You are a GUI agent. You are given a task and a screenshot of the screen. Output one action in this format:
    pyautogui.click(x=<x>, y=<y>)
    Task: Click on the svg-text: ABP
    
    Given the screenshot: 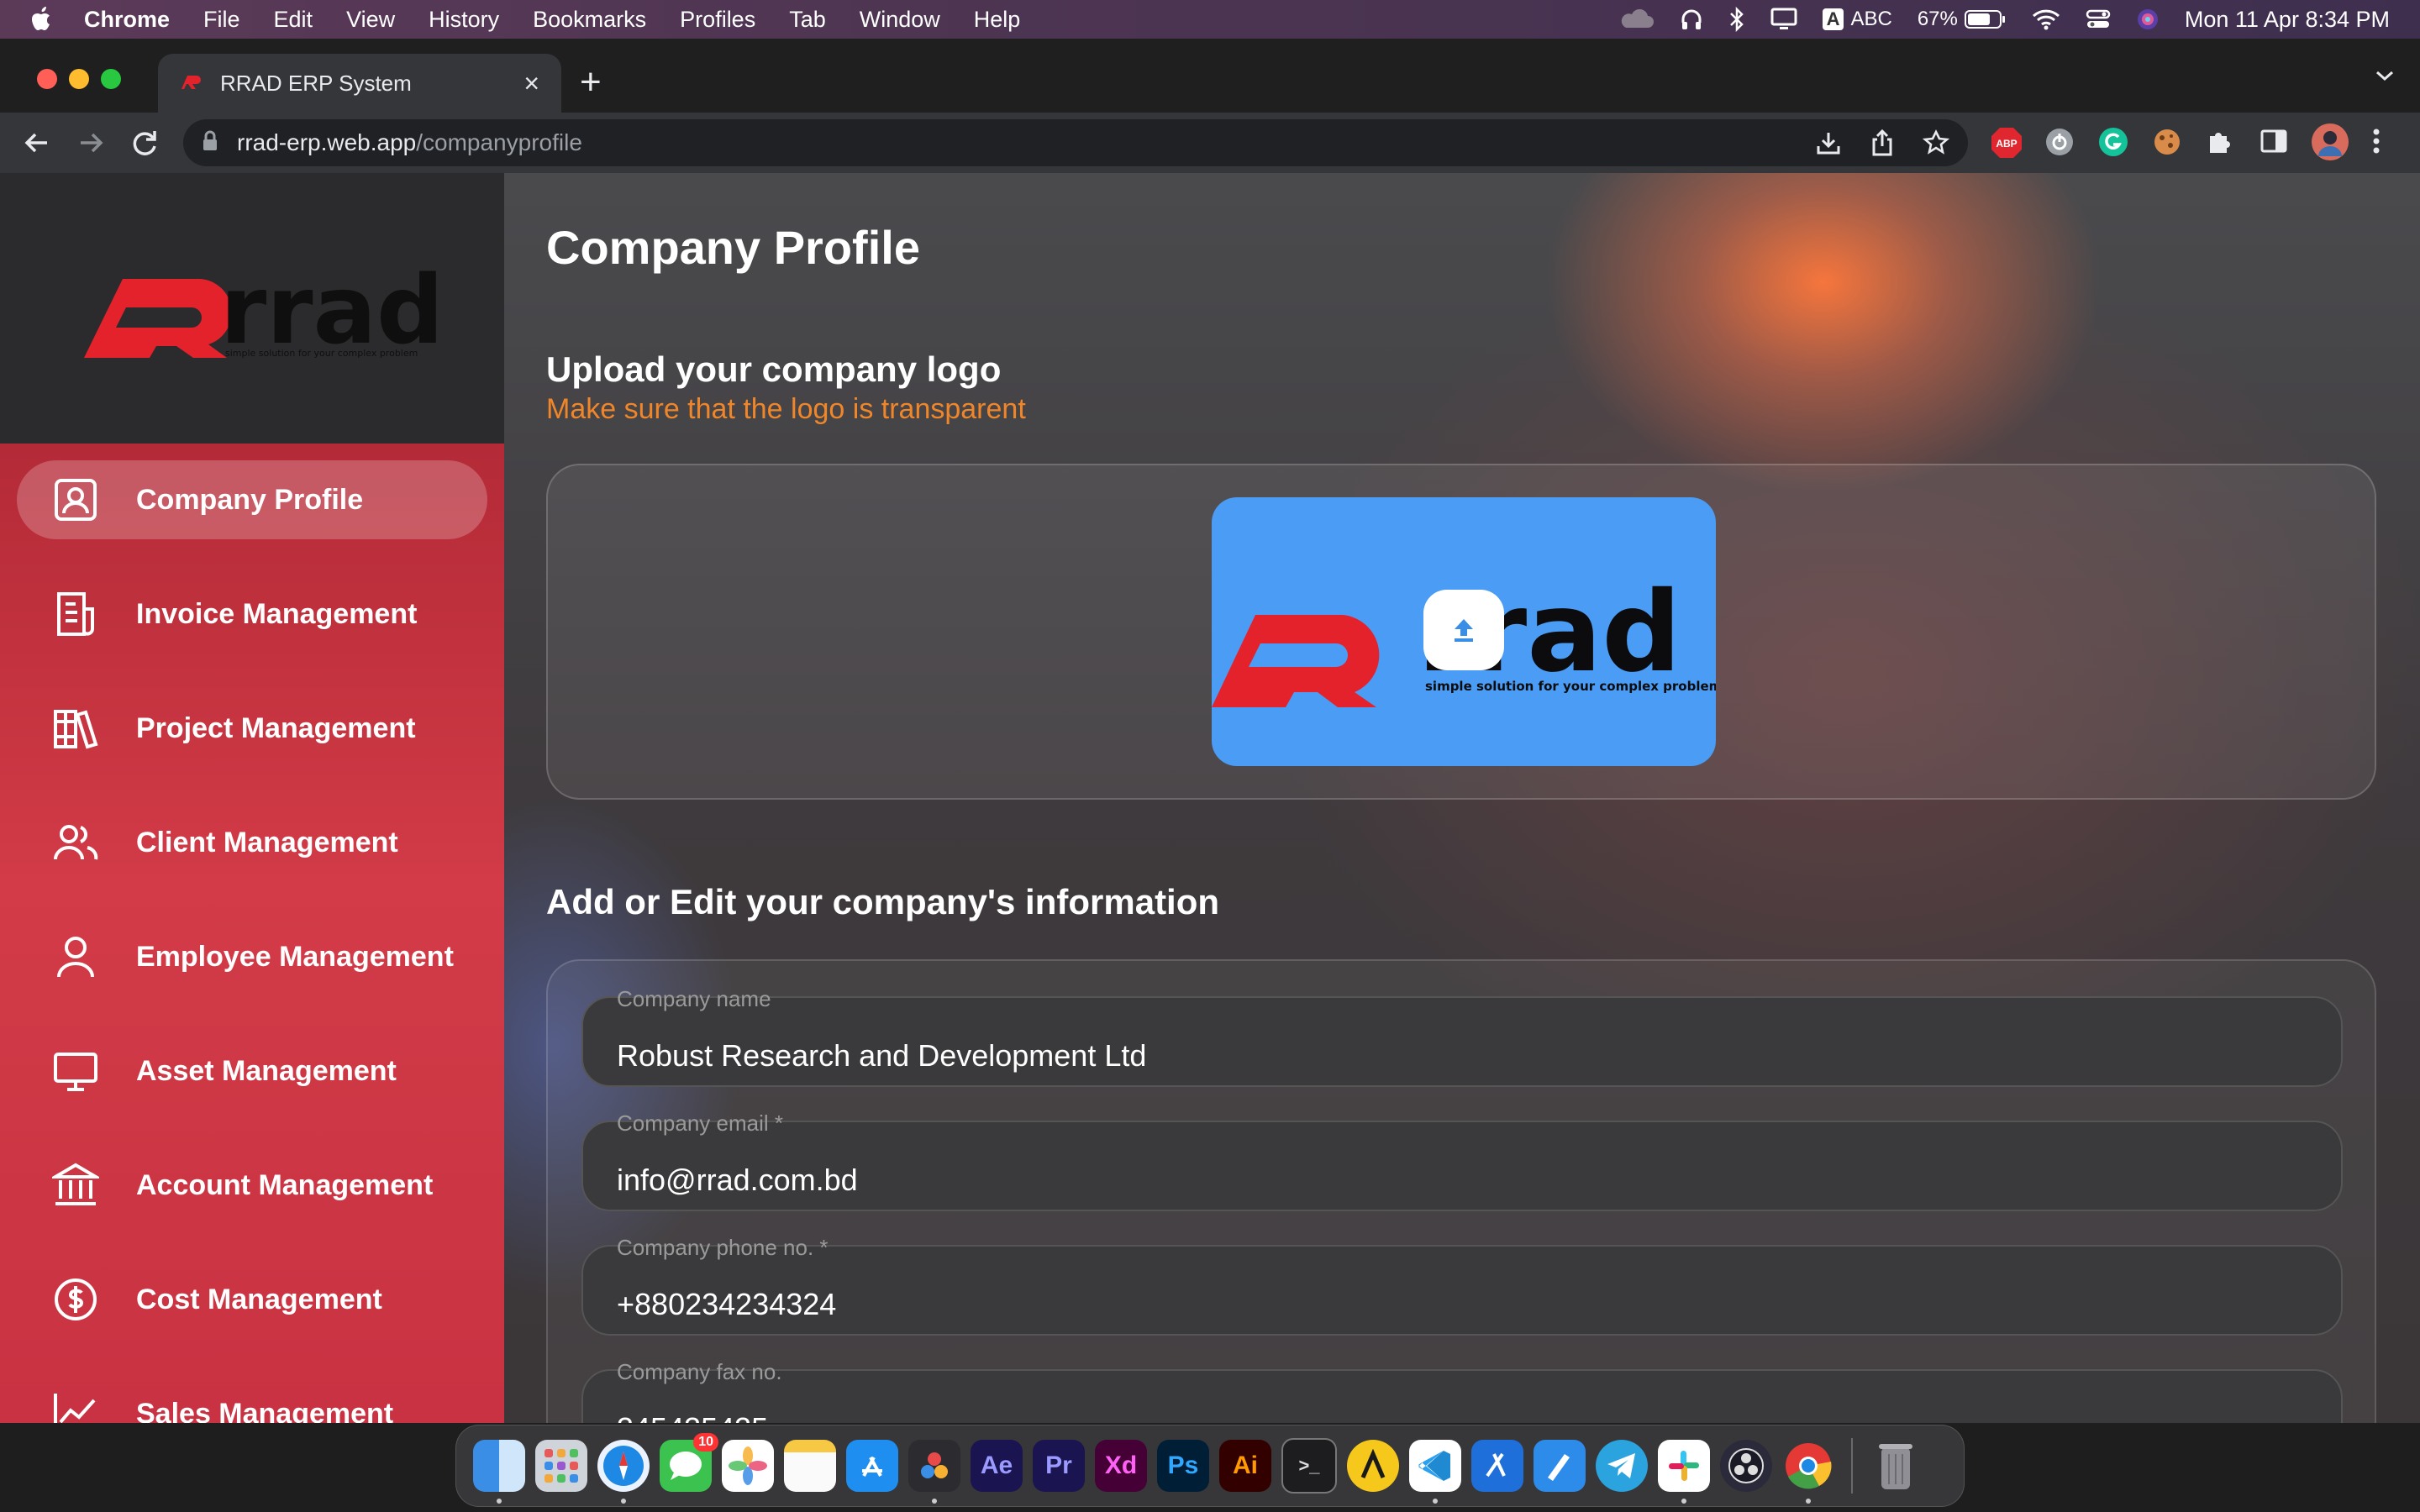 What is the action you would take?
    pyautogui.click(x=2006, y=144)
    